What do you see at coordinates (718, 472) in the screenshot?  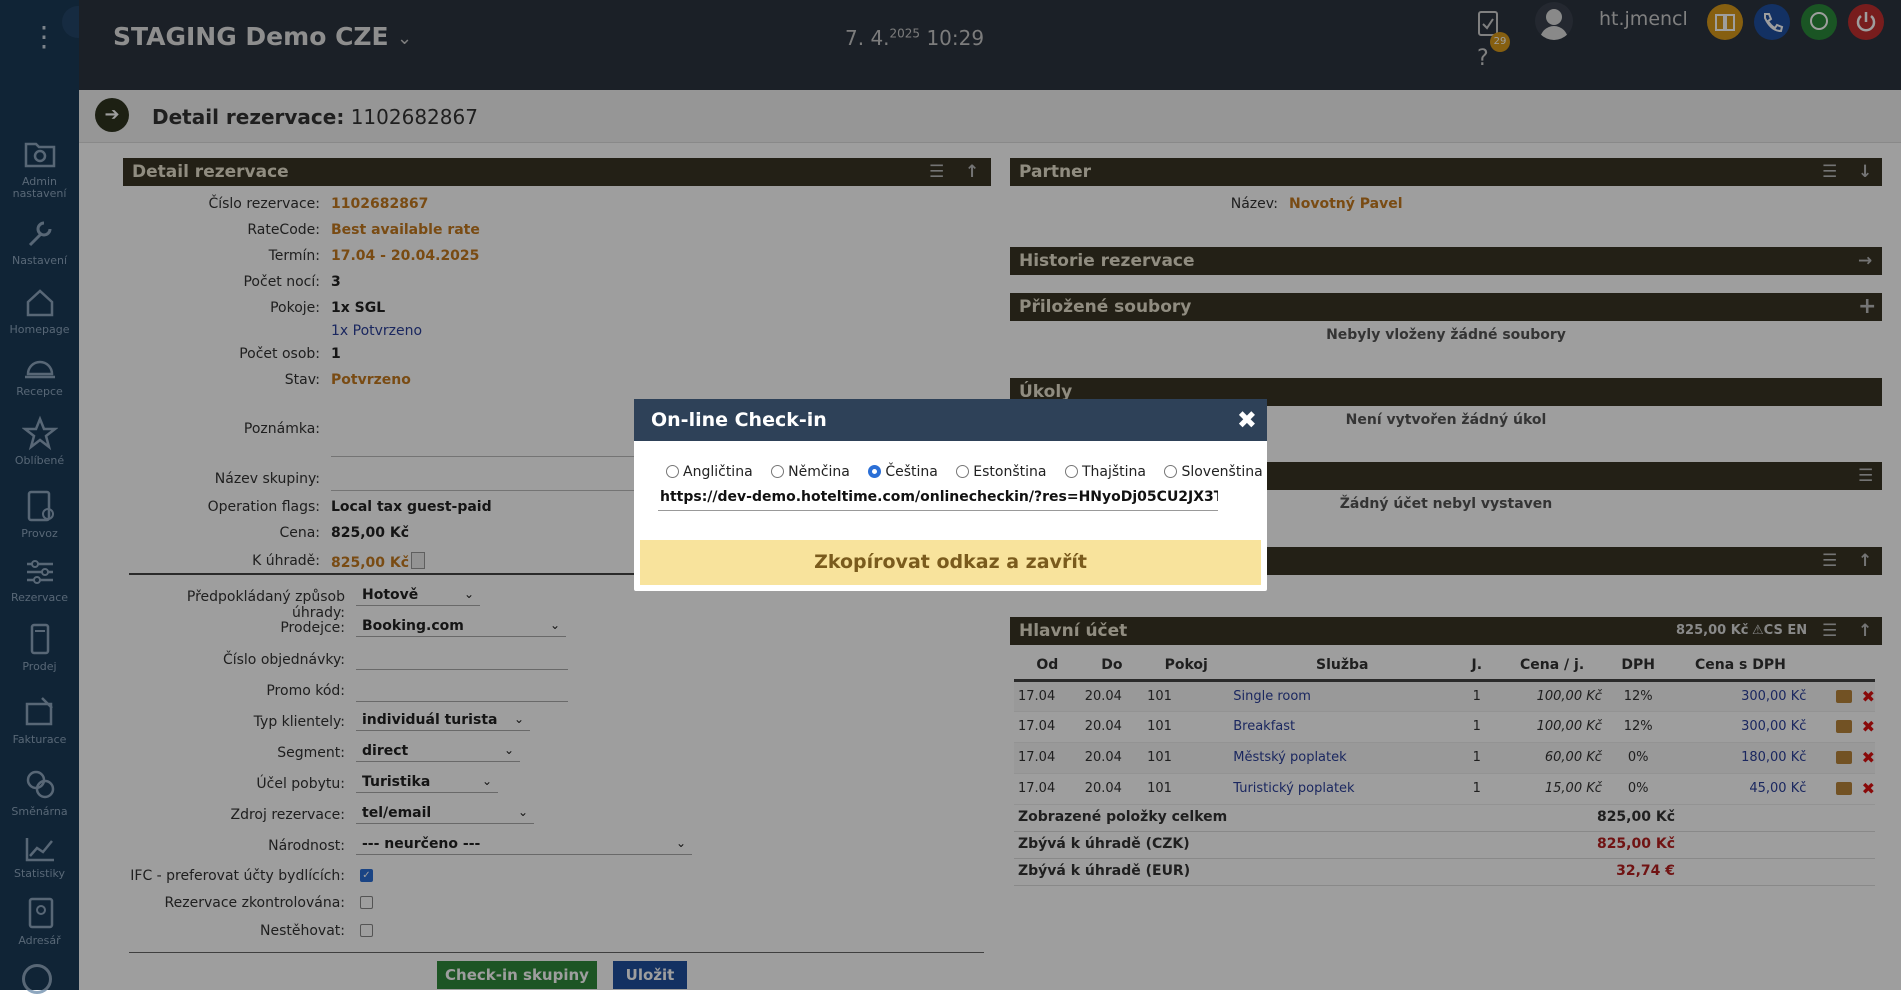 I see `language-label: Angličtina` at bounding box center [718, 472].